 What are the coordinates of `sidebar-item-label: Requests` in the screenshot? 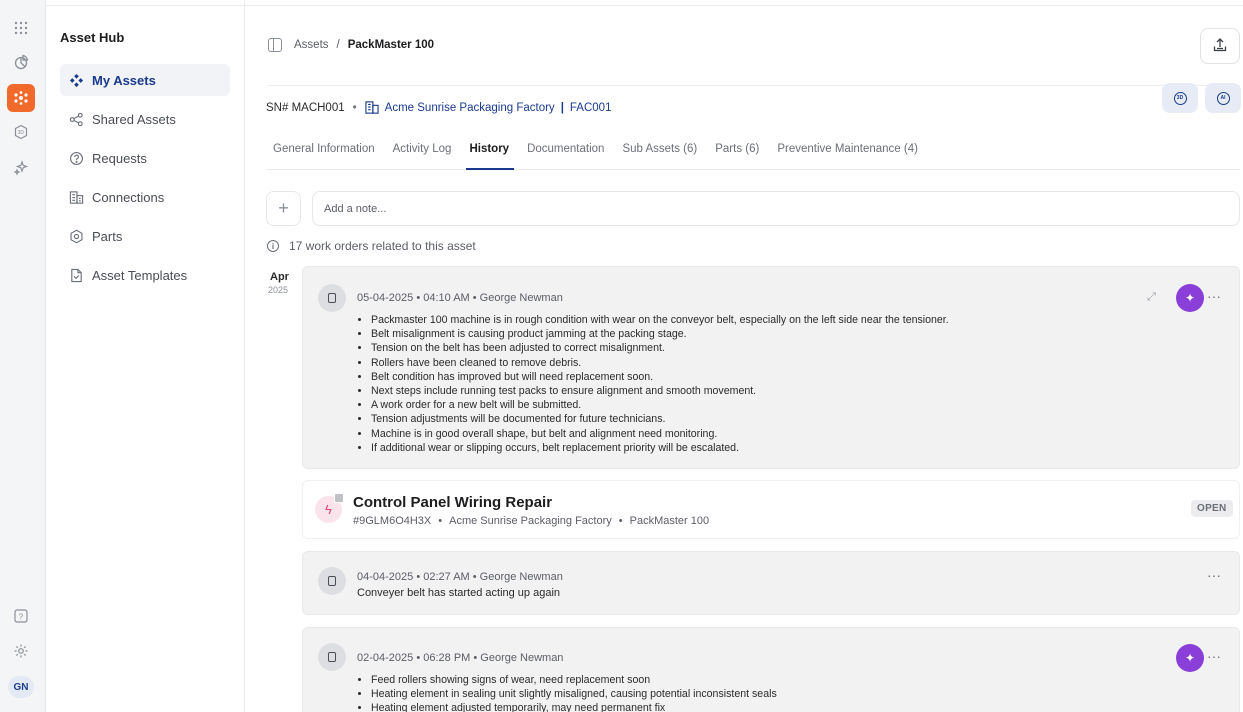 It's located at (119, 158).